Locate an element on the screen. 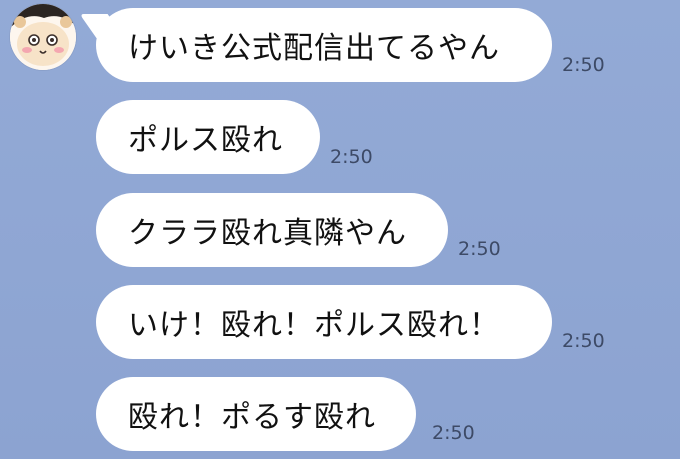 Image resolution: width=680 pixels, height=459 pixels. message-bubble: けいき公式配信出てるやん is located at coordinates (324, 45).